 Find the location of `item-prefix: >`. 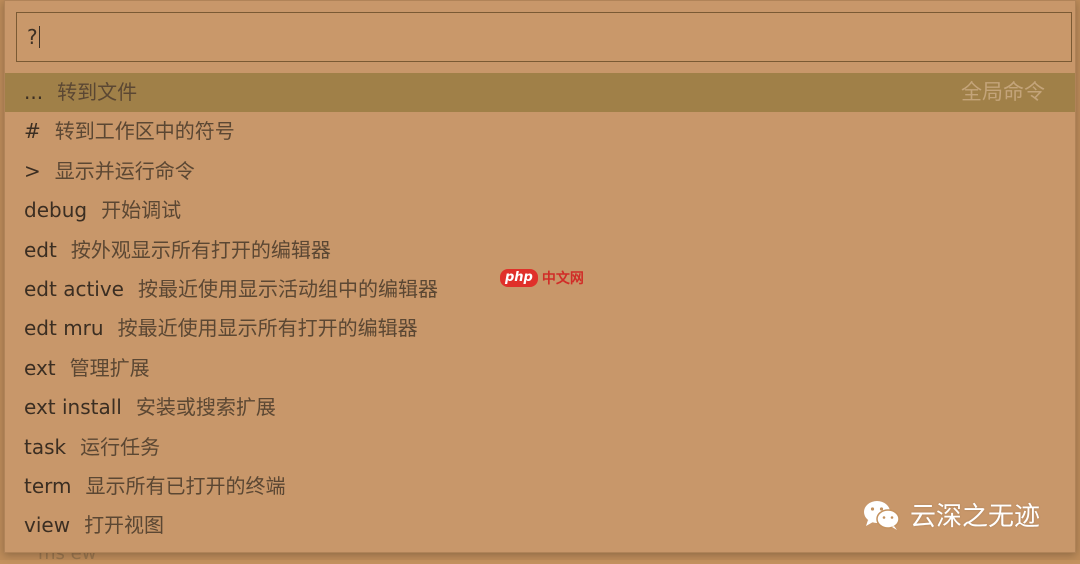

item-prefix: > is located at coordinates (32, 170).